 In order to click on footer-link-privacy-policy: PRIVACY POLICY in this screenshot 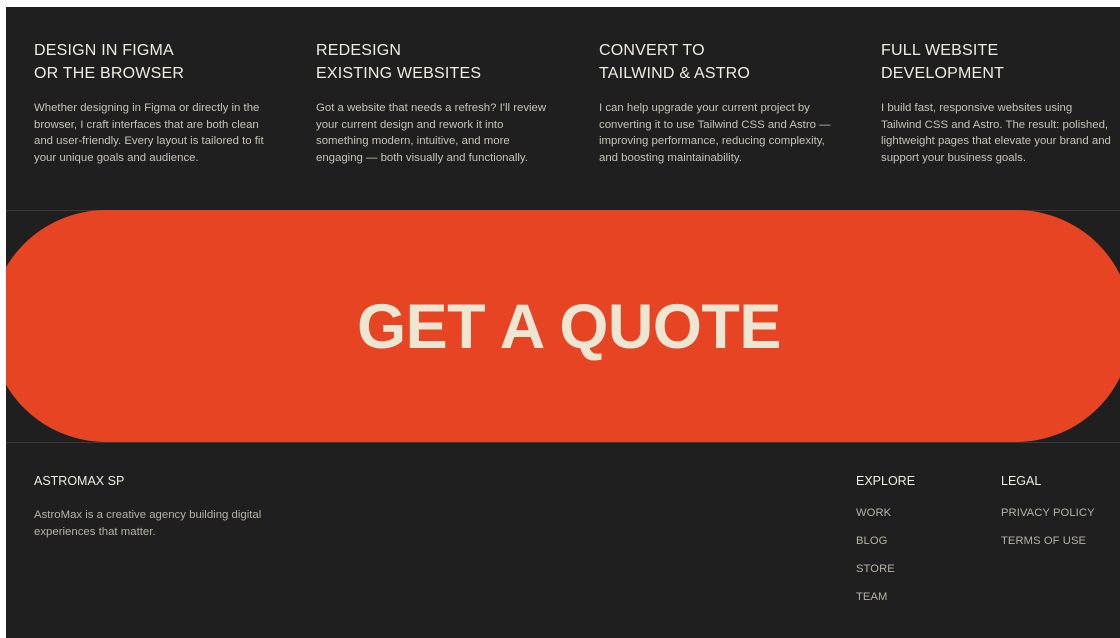, I will do `click(1048, 513)`.